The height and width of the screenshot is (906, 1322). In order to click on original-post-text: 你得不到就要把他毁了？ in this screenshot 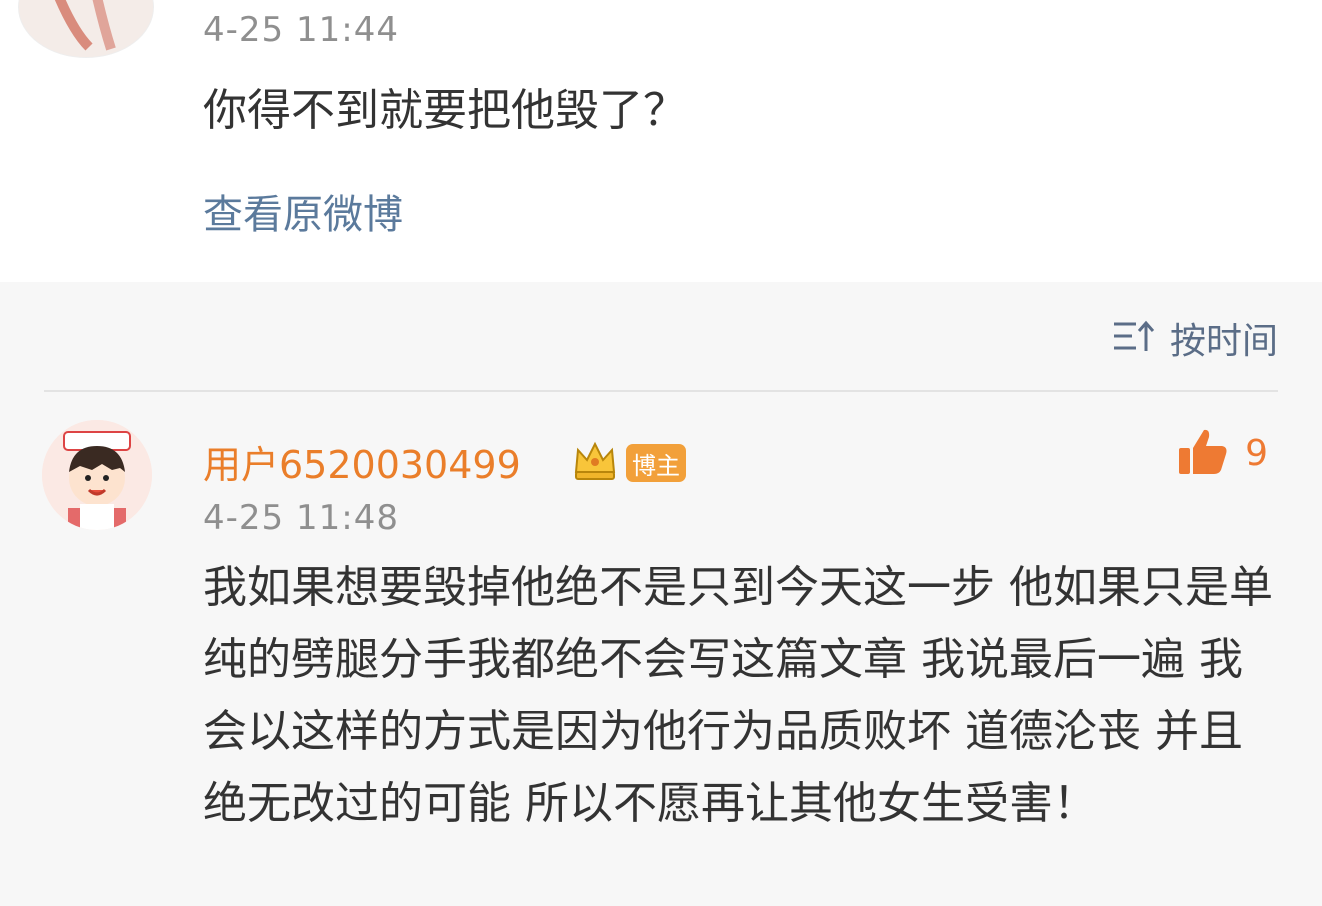, I will do `click(445, 110)`.